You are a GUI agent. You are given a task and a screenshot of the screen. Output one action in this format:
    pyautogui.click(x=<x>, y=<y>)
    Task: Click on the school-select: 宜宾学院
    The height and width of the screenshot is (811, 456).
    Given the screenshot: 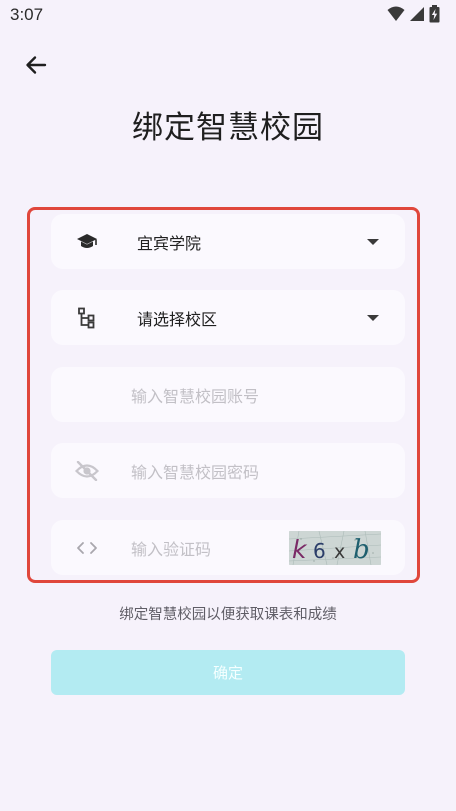 What is the action you would take?
    pyautogui.click(x=228, y=241)
    